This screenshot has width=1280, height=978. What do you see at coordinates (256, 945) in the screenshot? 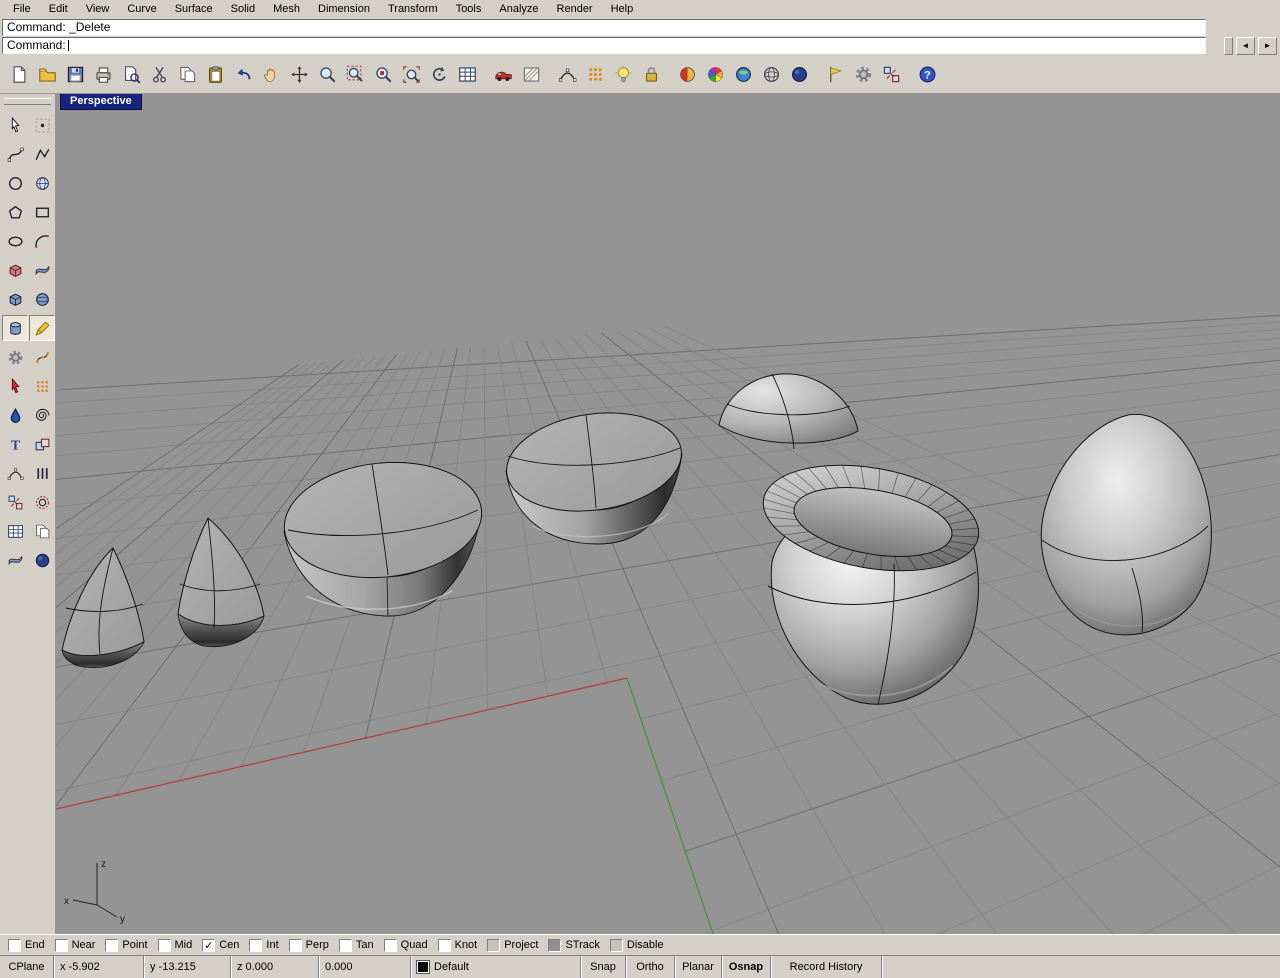
I see `osnap-int-checkbox` at bounding box center [256, 945].